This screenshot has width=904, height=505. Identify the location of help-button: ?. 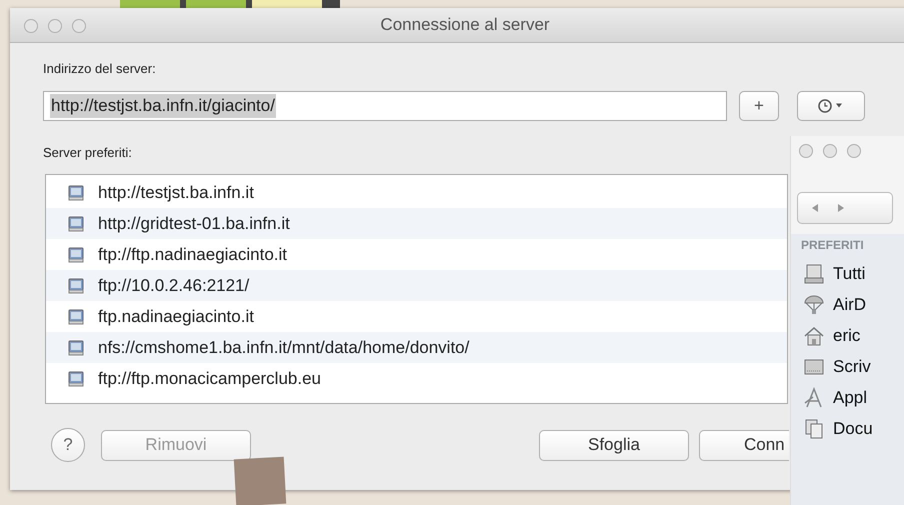
(68, 445).